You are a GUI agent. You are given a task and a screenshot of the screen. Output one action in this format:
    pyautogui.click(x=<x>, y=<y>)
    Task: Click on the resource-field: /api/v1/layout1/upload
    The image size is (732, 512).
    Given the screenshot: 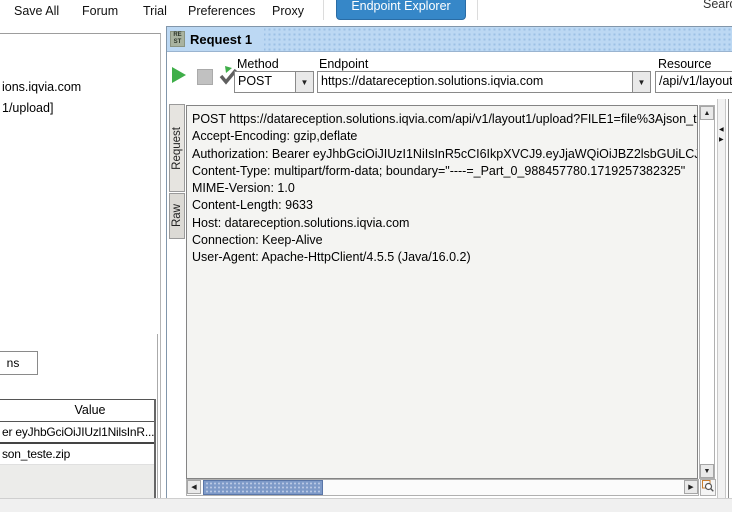 What is the action you would take?
    pyautogui.click(x=693, y=82)
    